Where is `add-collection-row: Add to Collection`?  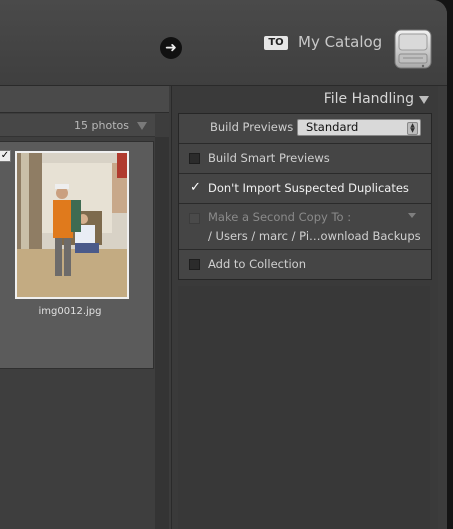 add-collection-row: Add to Collection is located at coordinates (305, 264).